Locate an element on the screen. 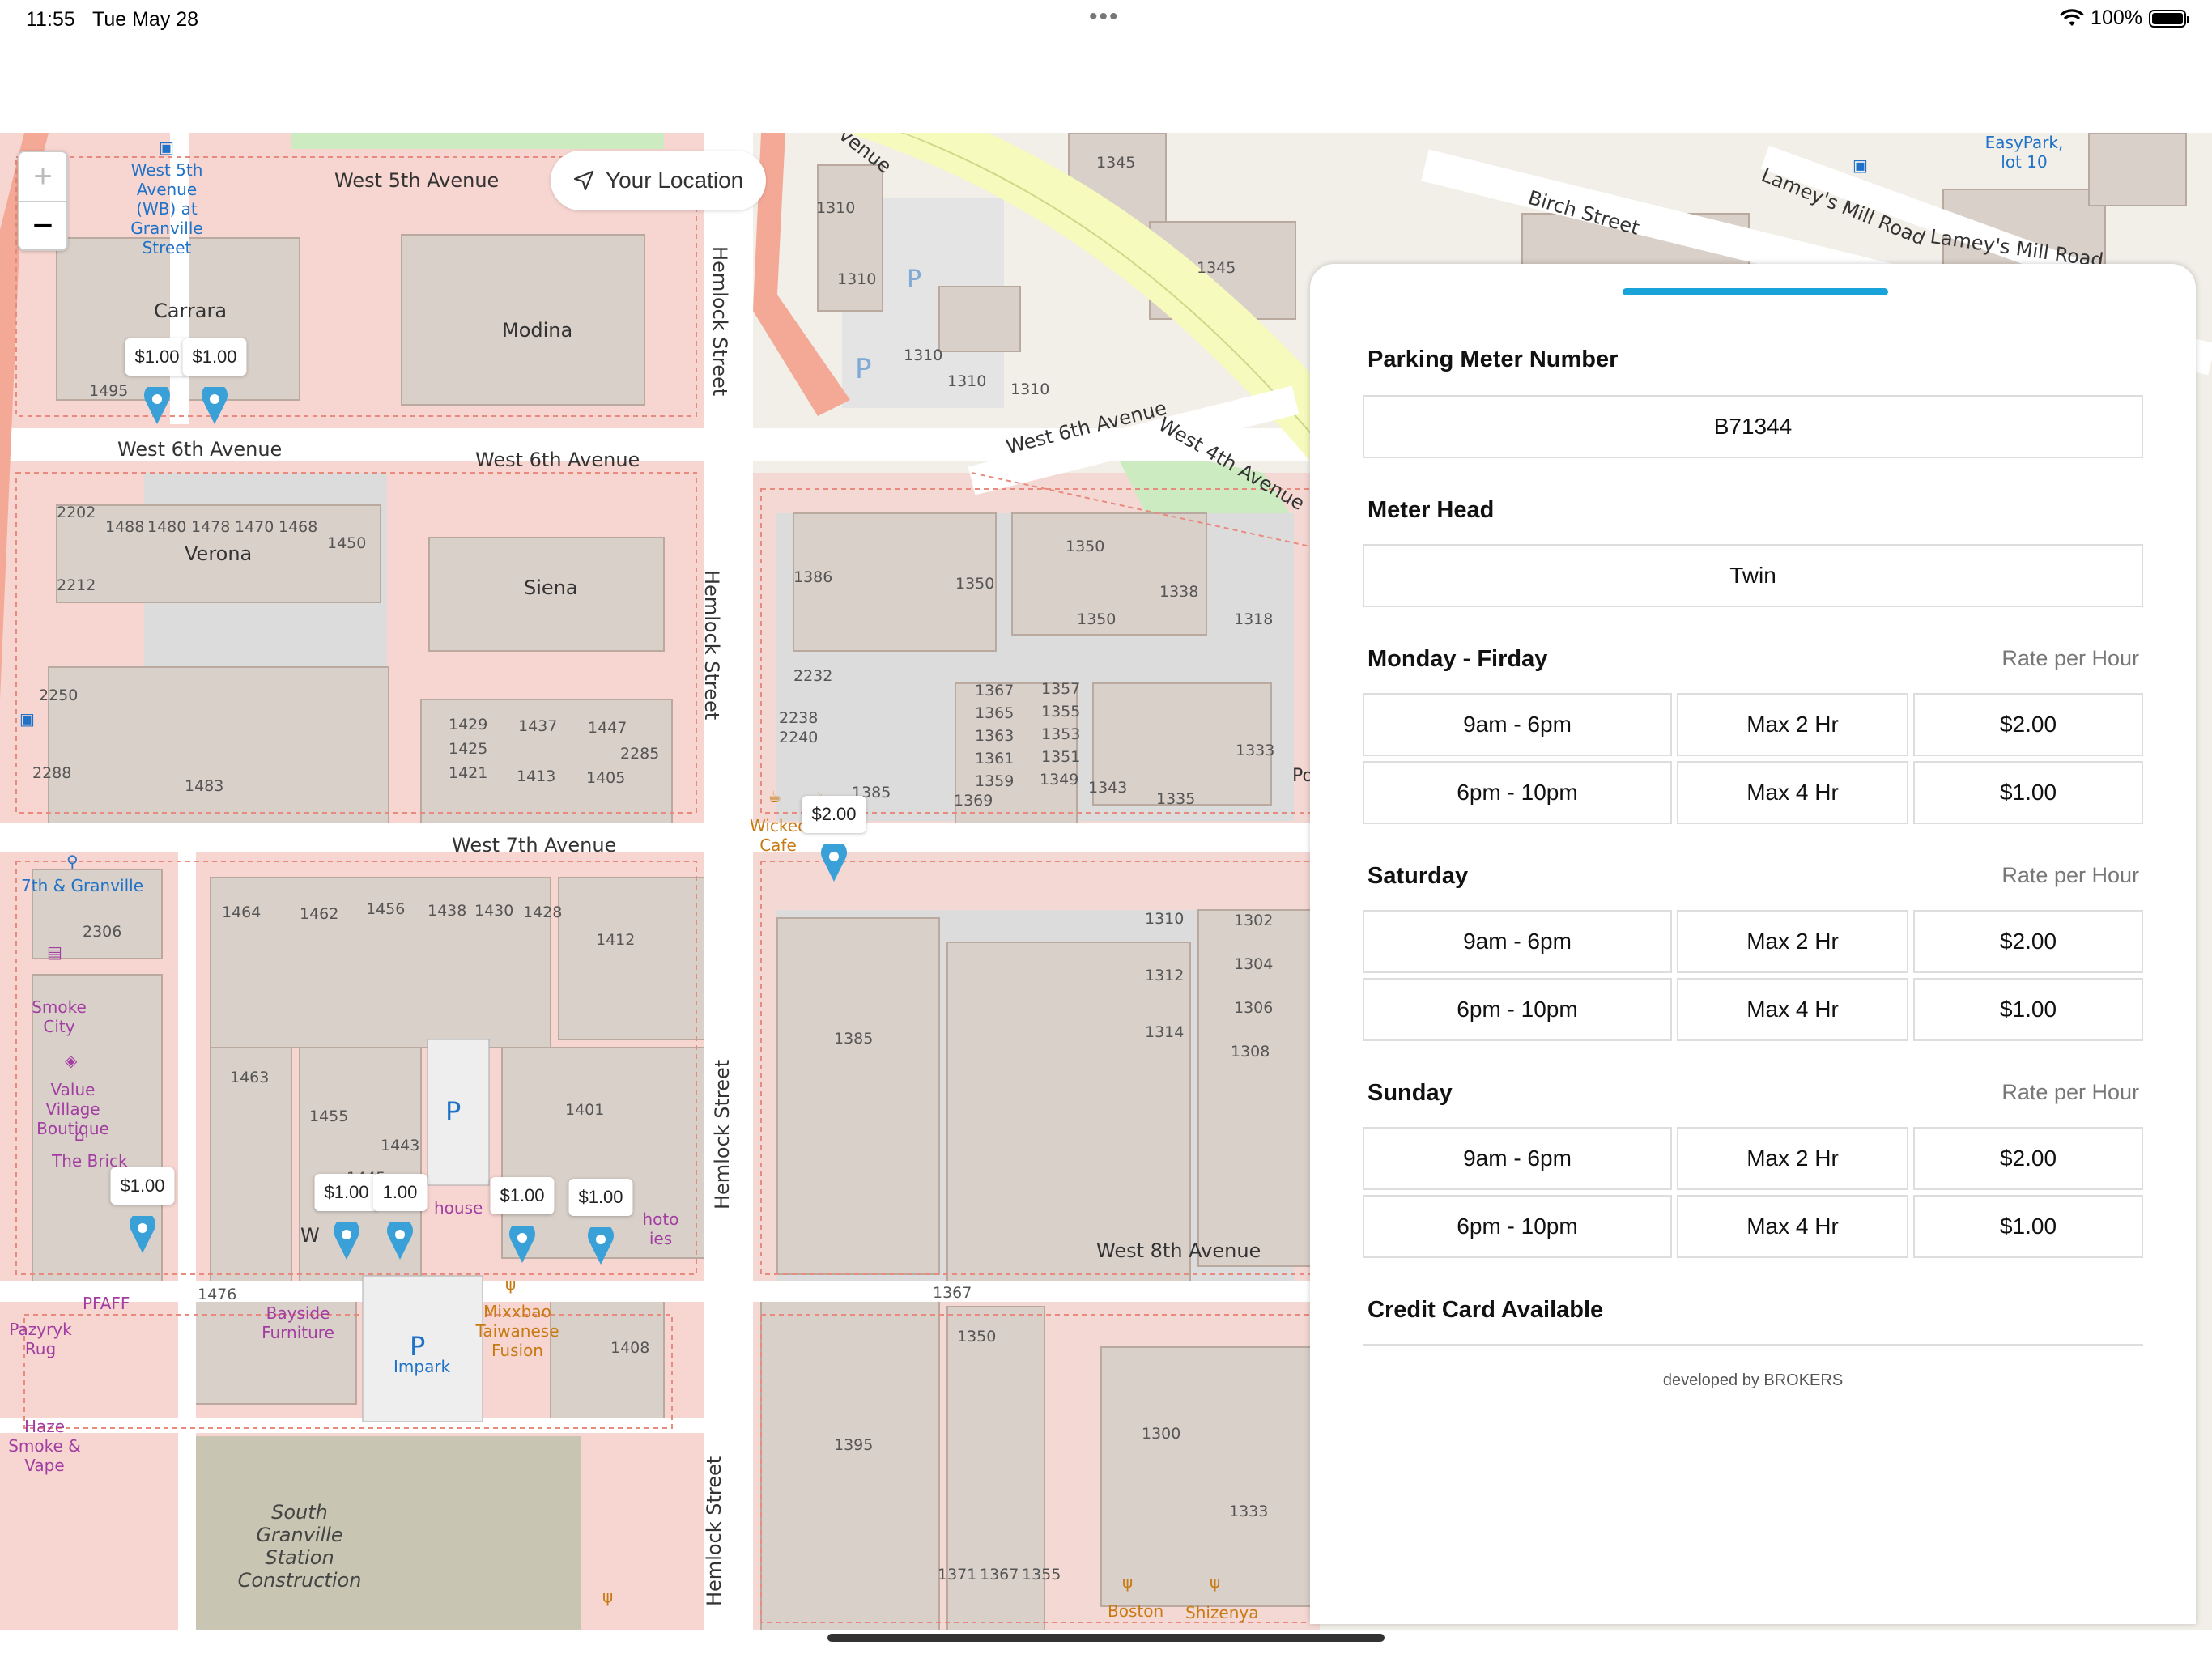 This screenshot has width=2212, height=1658. house-number: 1456 is located at coordinates (386, 909).